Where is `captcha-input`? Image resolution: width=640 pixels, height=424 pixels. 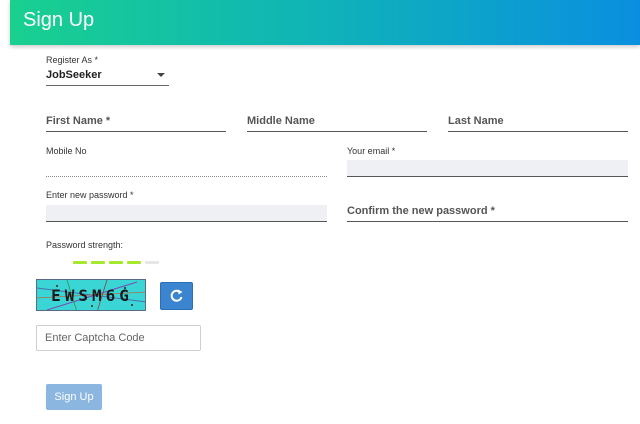 captcha-input is located at coordinates (118, 338).